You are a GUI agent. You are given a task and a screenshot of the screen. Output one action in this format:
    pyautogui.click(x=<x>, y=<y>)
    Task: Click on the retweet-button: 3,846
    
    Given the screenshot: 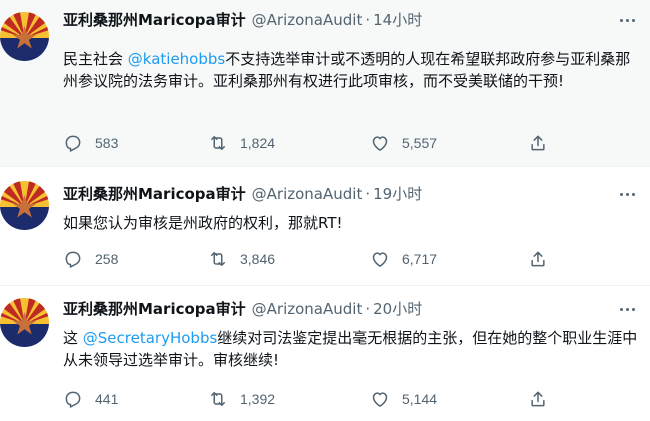 What is the action you would take?
    pyautogui.click(x=241, y=259)
    